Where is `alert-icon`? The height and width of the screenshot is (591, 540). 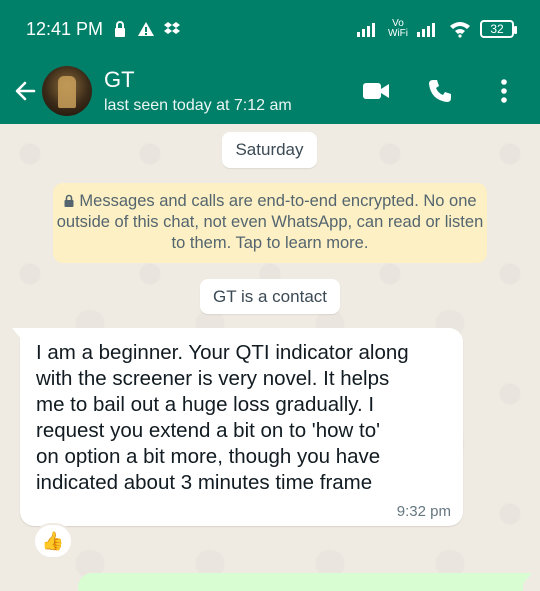 alert-icon is located at coordinates (146, 29).